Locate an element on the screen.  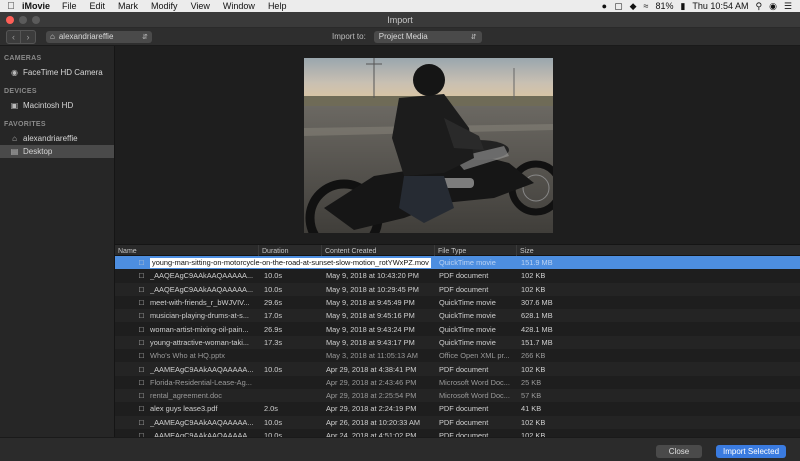
camera-icon: ◉ is located at coordinates (14, 72).